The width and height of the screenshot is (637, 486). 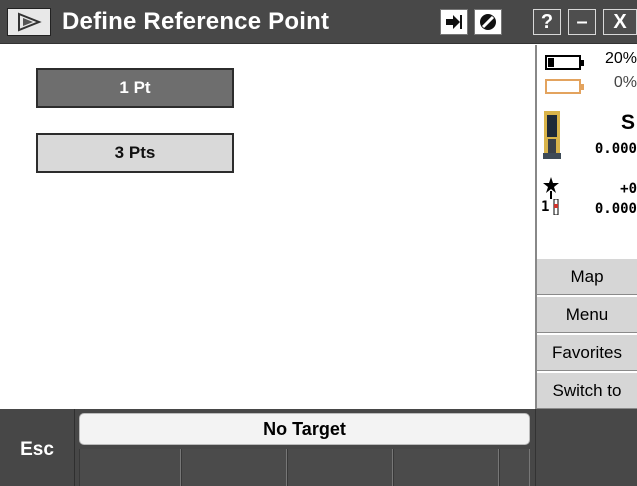 What do you see at coordinates (582, 22) in the screenshot?
I see `minimize-button: –` at bounding box center [582, 22].